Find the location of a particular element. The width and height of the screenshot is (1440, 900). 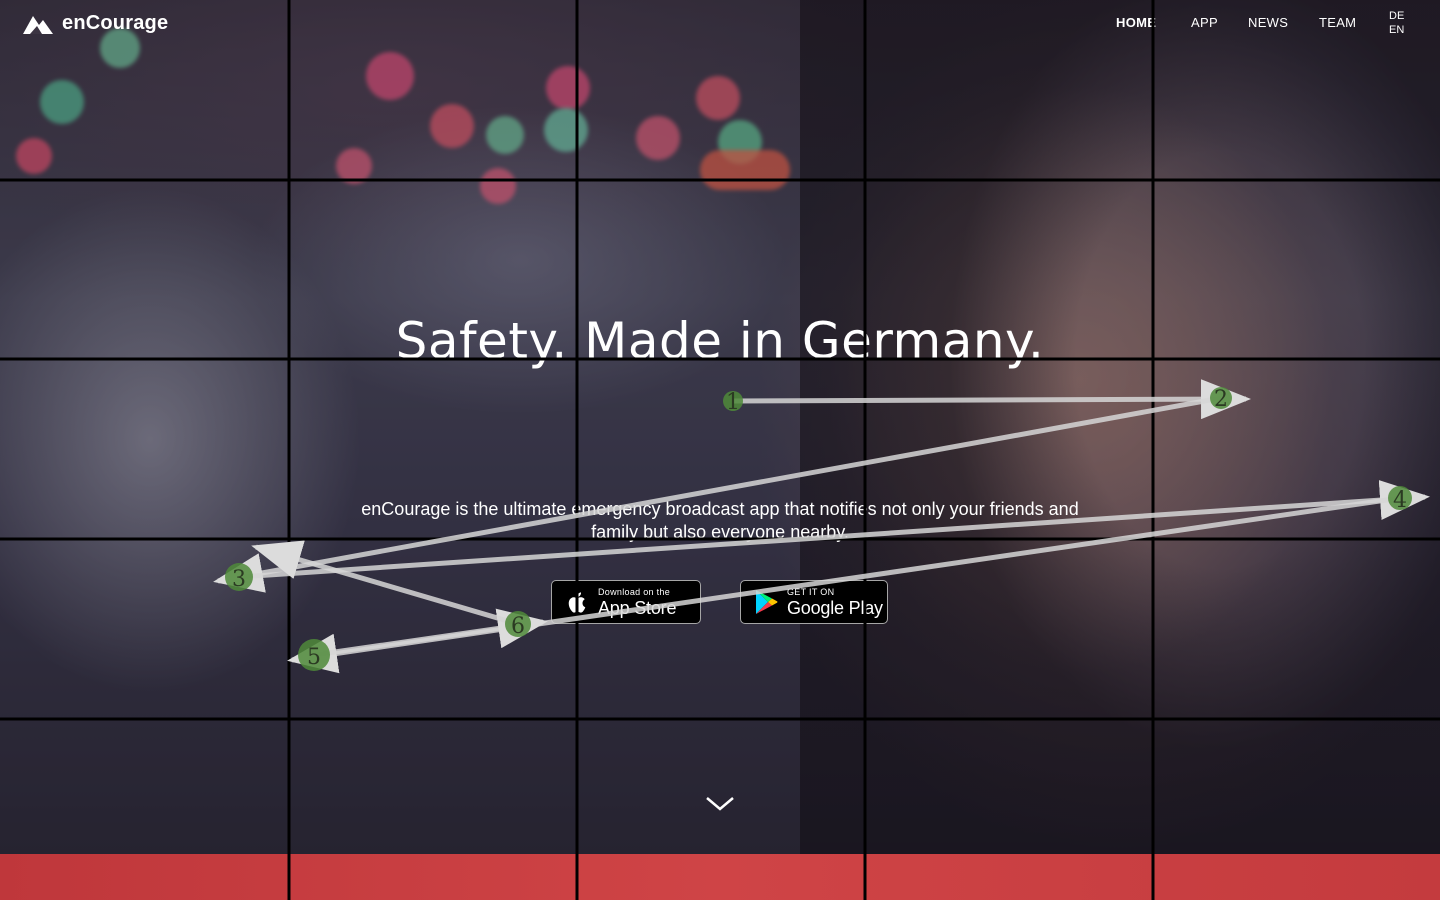

nav-item-app: APP is located at coordinates (1204, 22).